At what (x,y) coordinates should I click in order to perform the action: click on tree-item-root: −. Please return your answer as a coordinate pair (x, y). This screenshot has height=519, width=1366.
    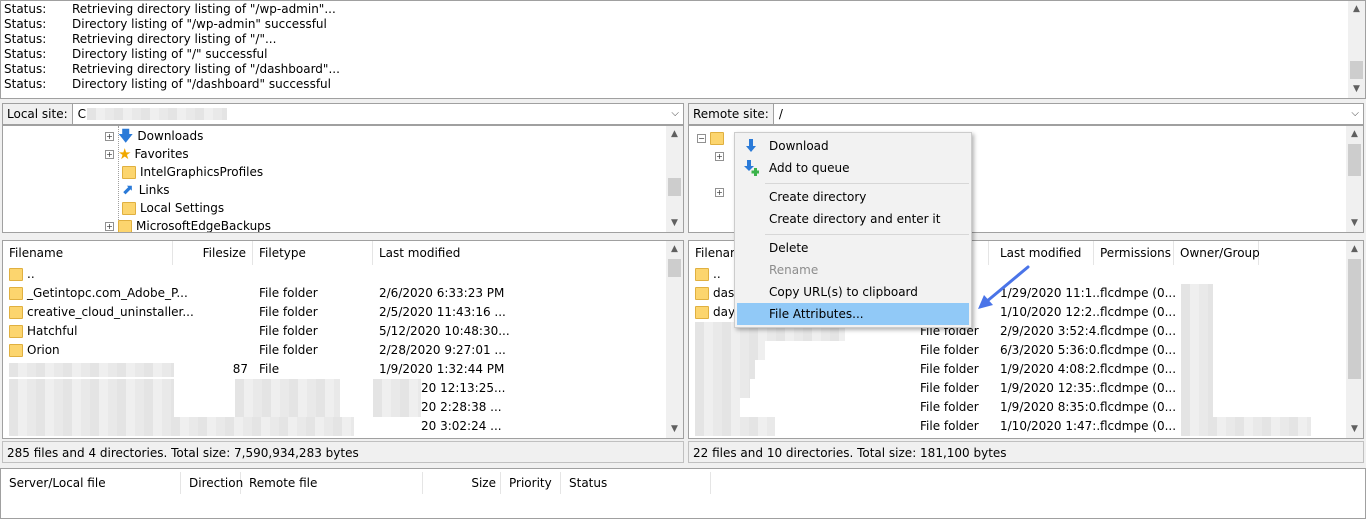
    Looking at the image, I should click on (712, 138).